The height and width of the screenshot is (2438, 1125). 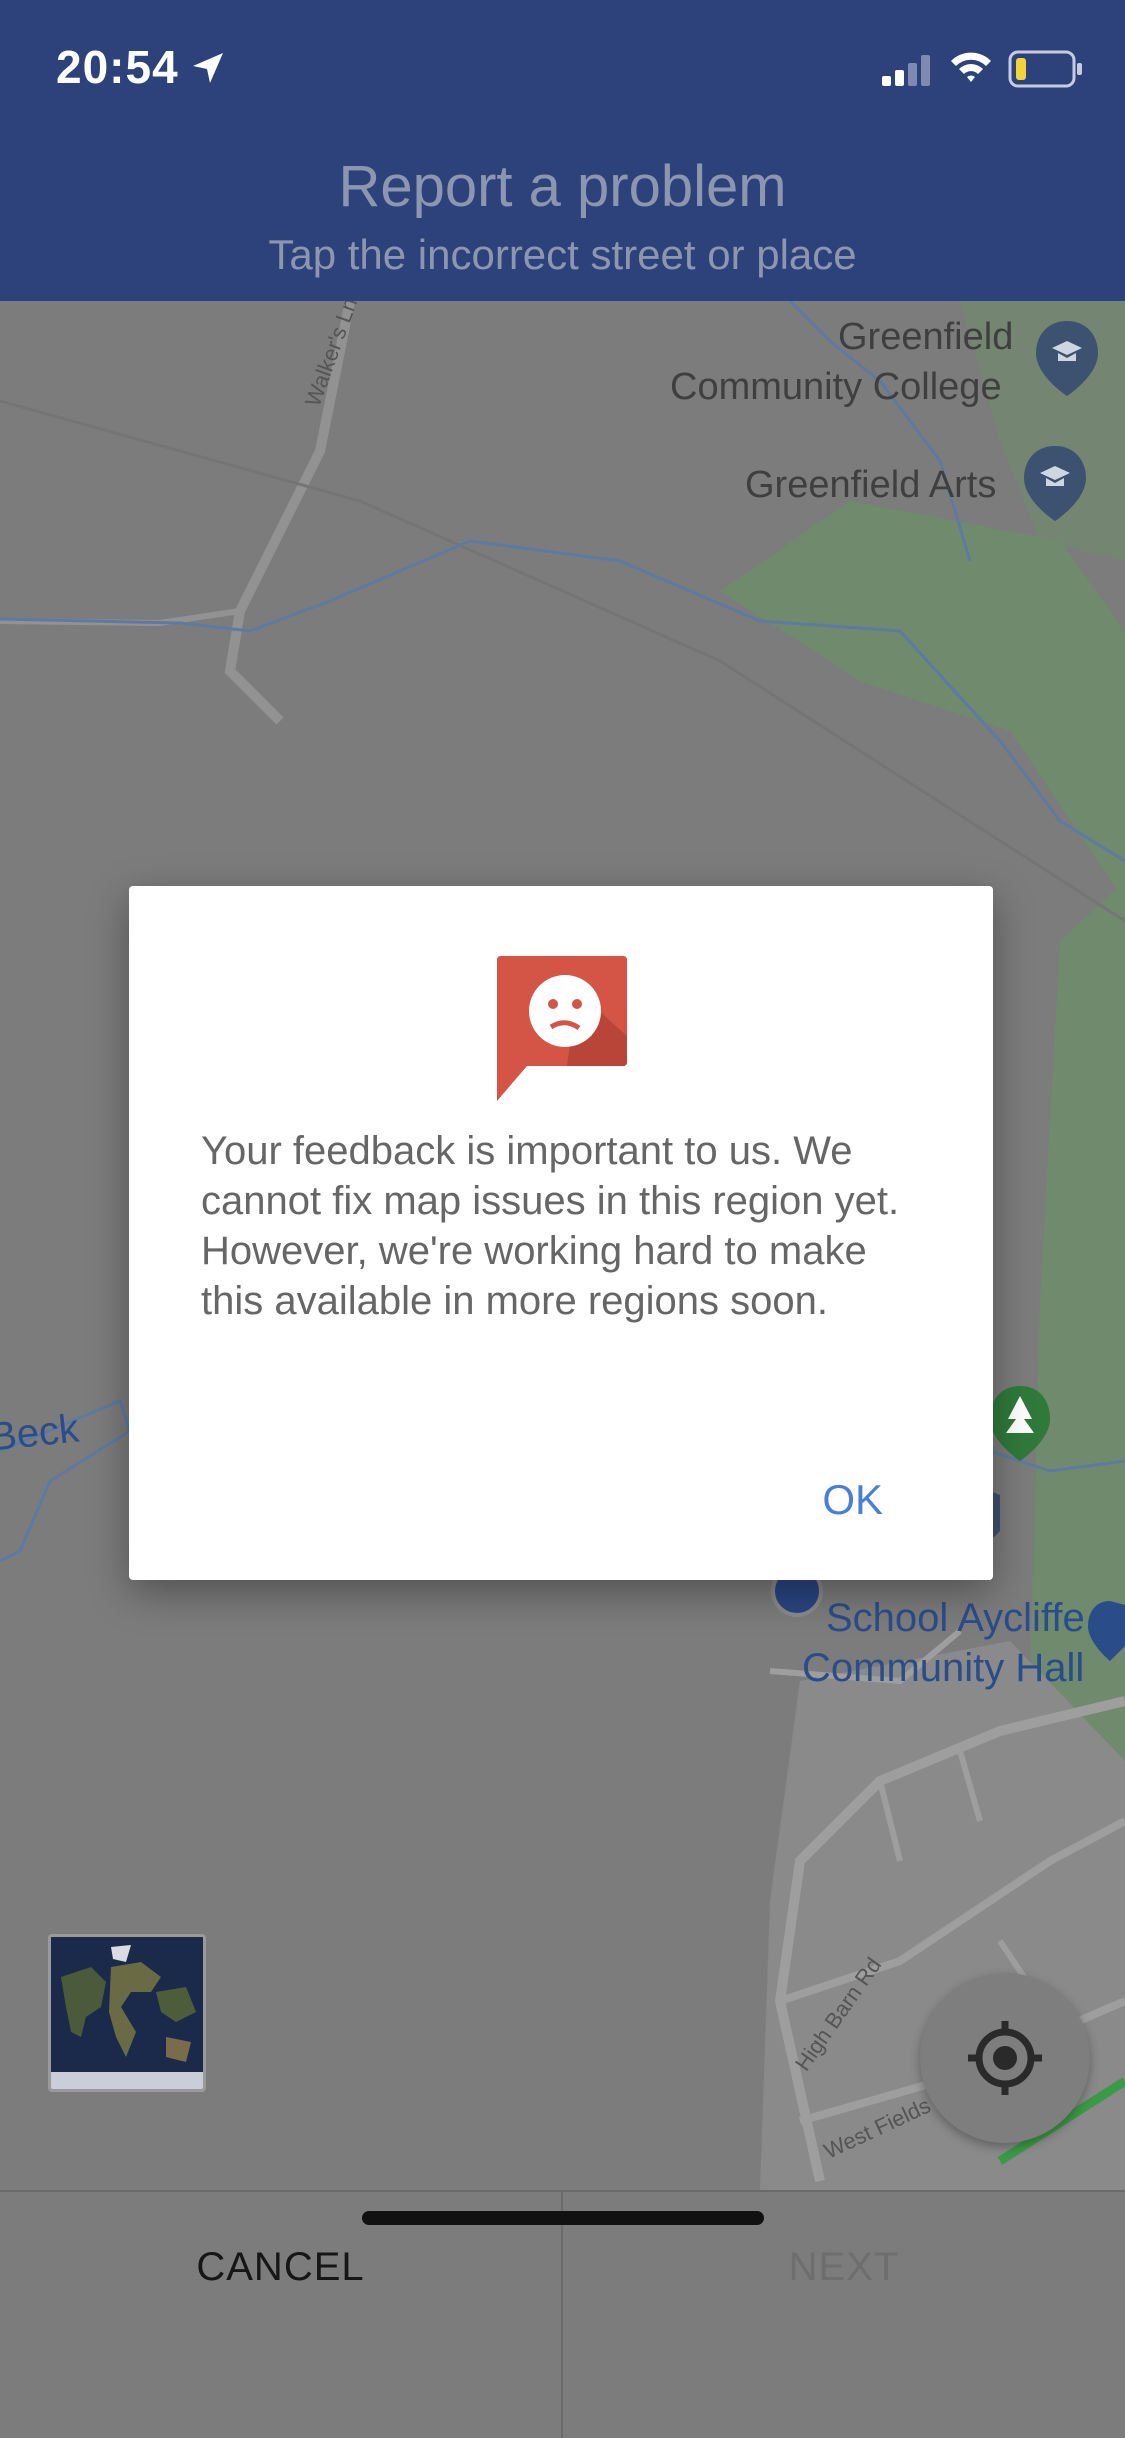 I want to click on place-label: Community Hall, so click(x=943, y=1668).